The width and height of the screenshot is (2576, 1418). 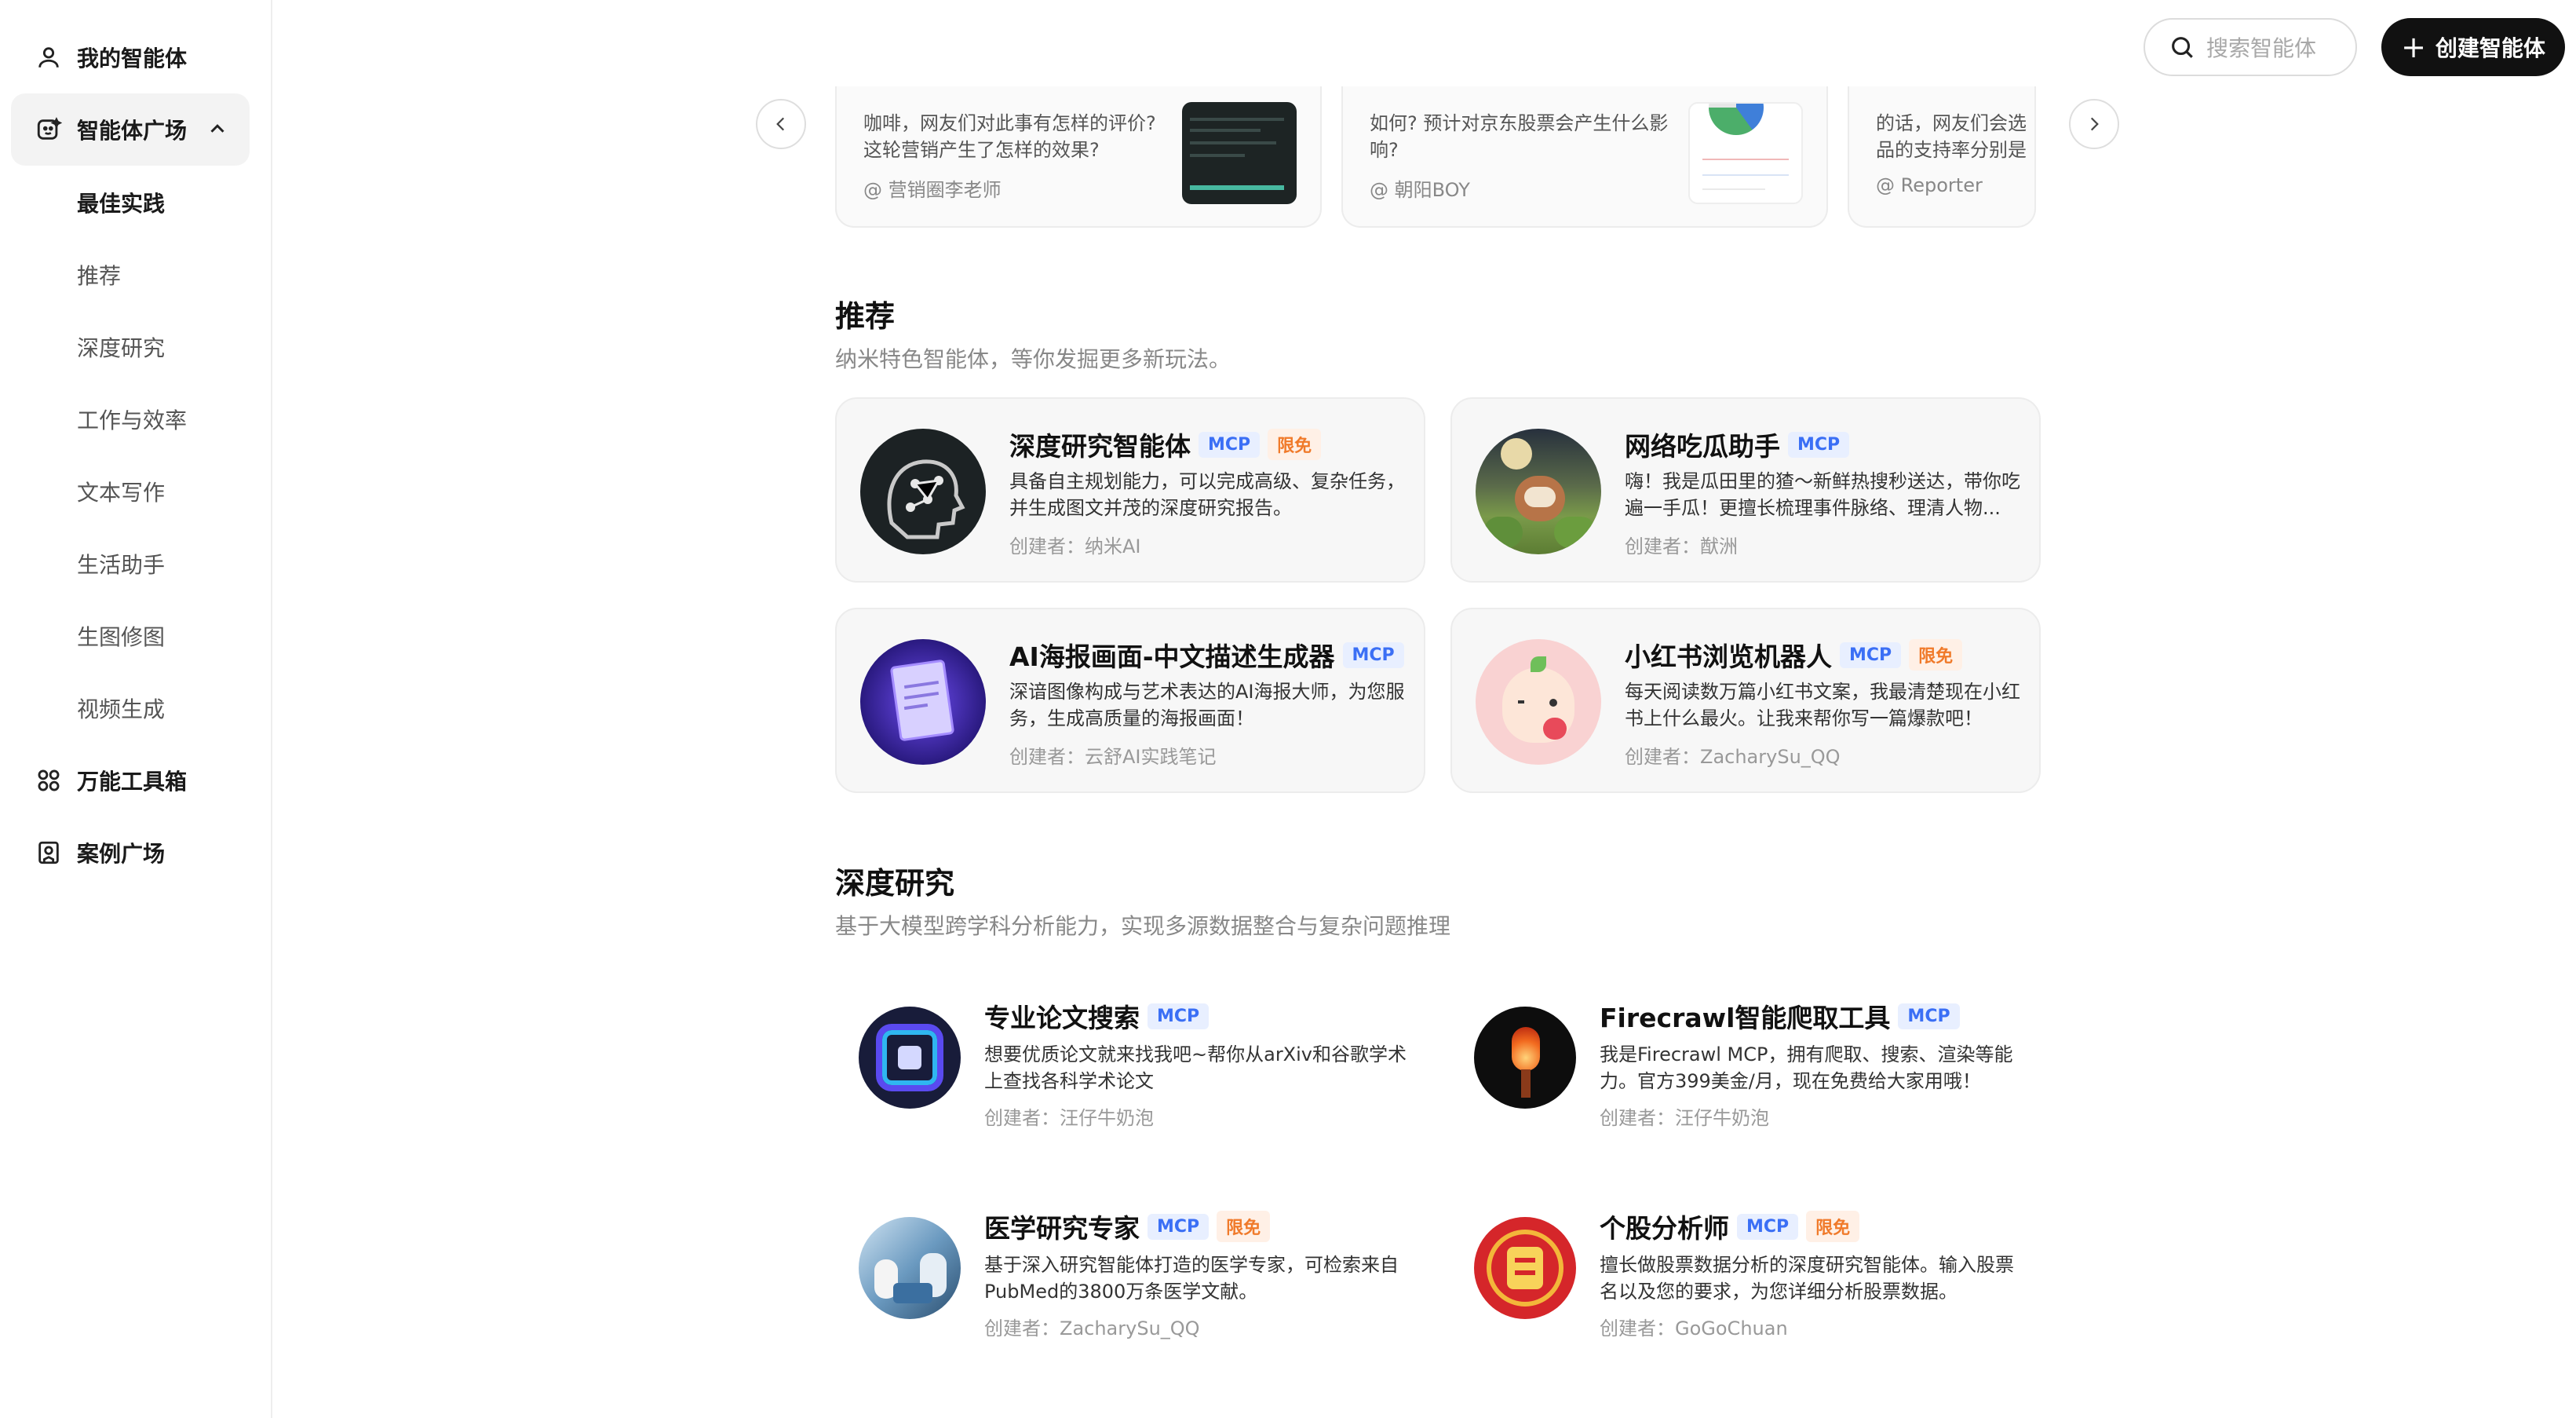 I want to click on text-line: 响?, so click(x=1384, y=150).